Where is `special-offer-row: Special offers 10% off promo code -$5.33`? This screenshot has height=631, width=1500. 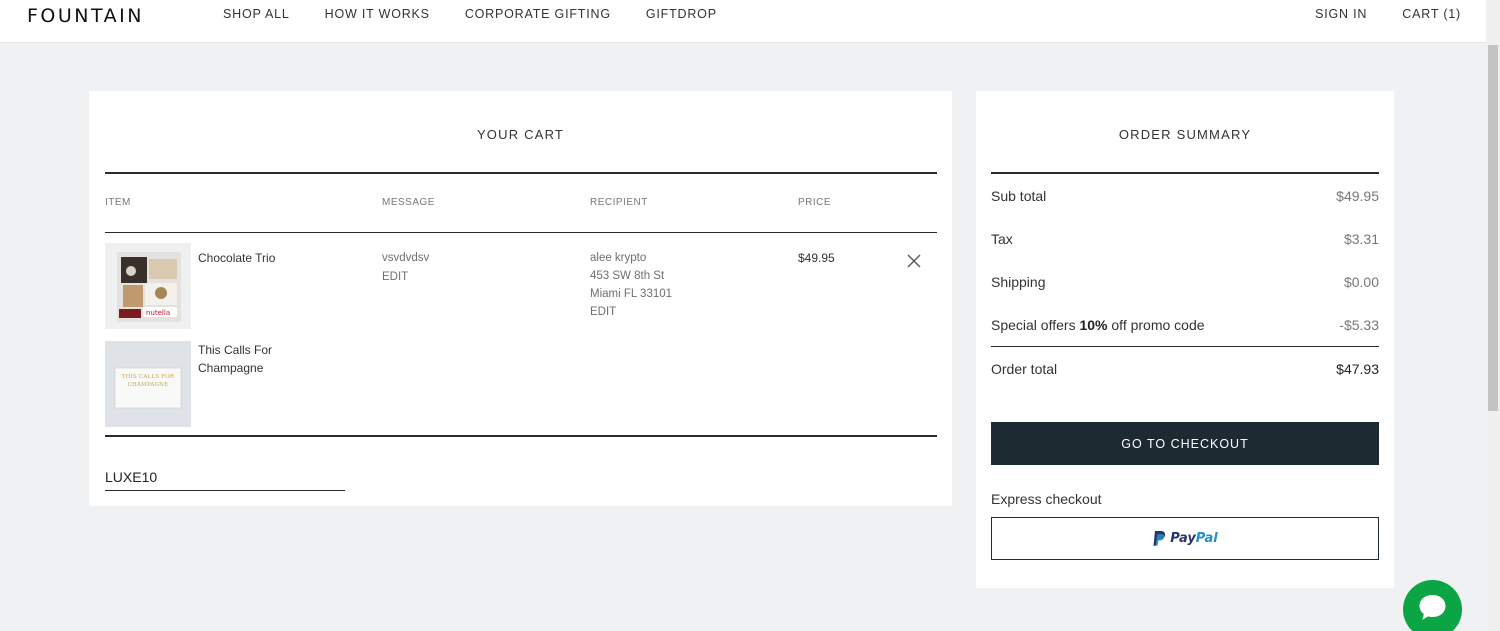 special-offer-row: Special offers 10% off promo code -$5.33 is located at coordinates (1185, 325).